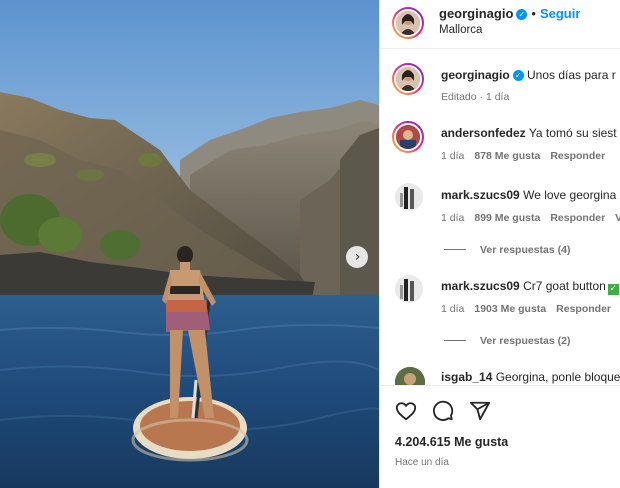  I want to click on caption-edited-time: Editado · 1 día, so click(475, 97).